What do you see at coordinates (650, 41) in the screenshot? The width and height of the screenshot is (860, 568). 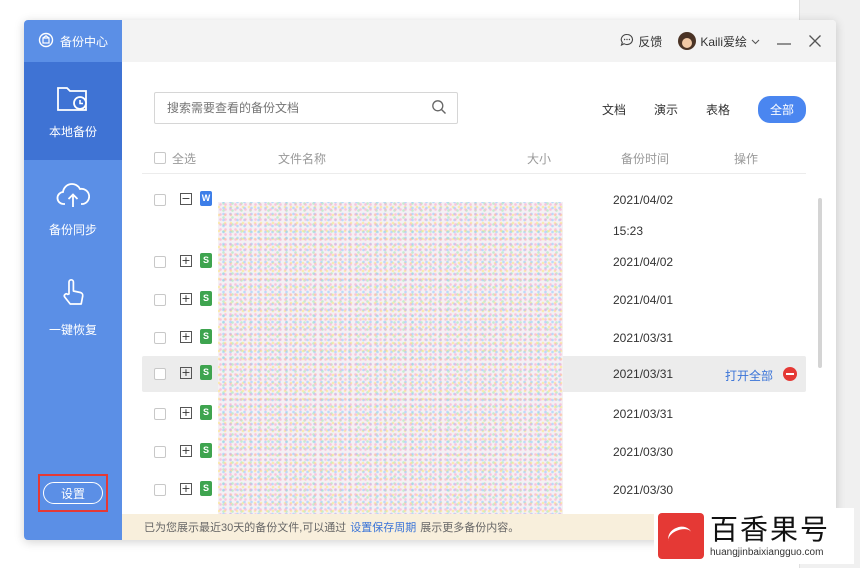 I see `feedback-label: 反馈` at bounding box center [650, 41].